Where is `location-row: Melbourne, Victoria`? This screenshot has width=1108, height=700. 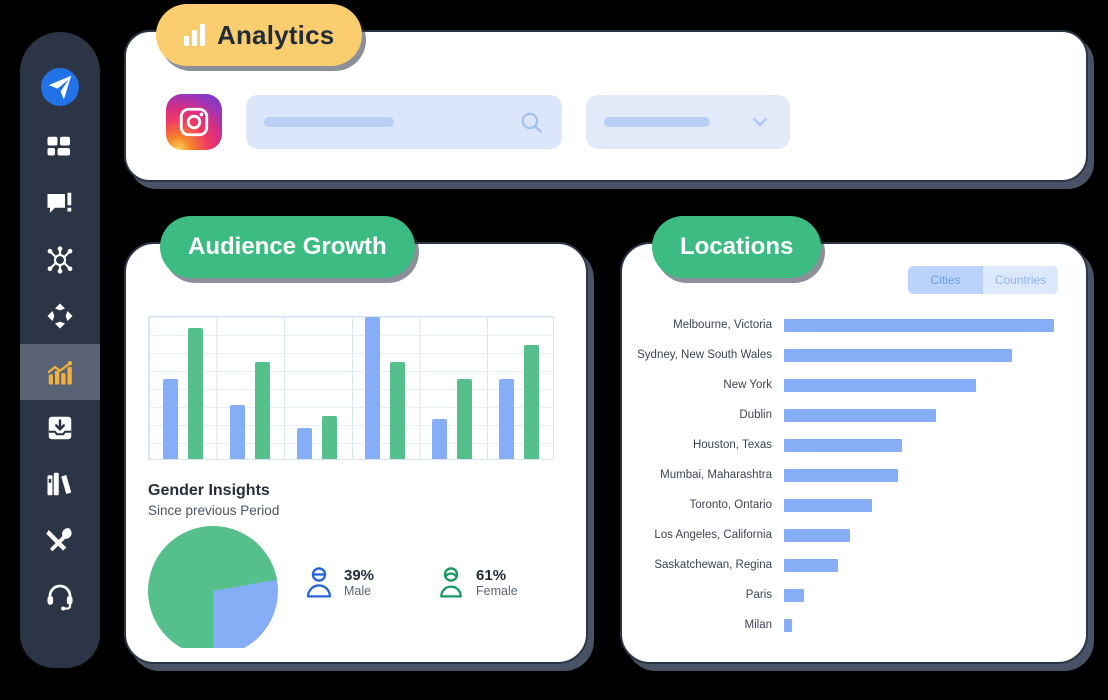 location-row: Melbourne, Victoria is located at coordinates (856, 325).